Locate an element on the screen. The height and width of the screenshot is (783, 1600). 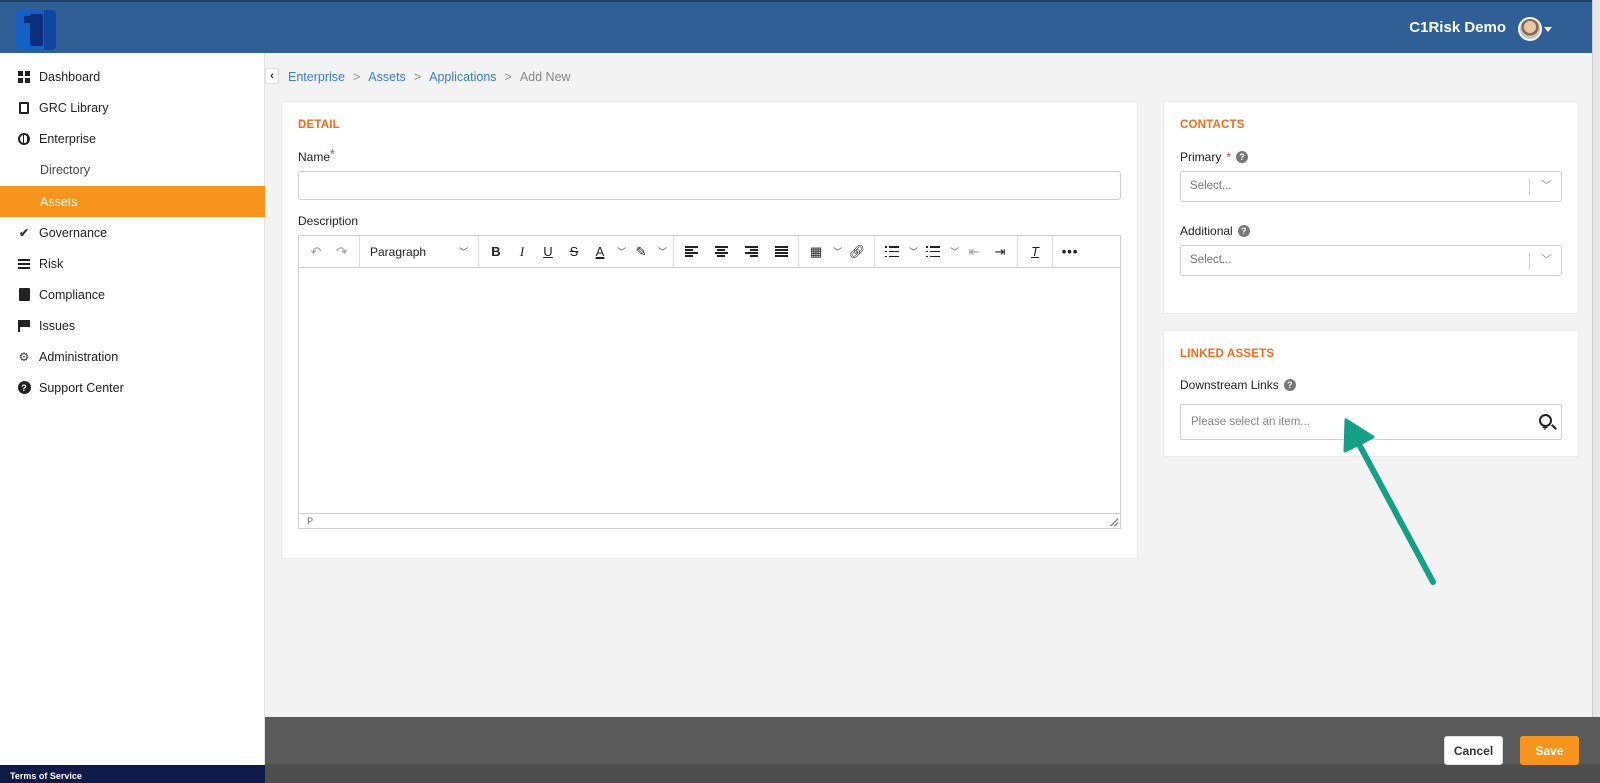
window-scrollbar is located at coordinates (1596, 391).